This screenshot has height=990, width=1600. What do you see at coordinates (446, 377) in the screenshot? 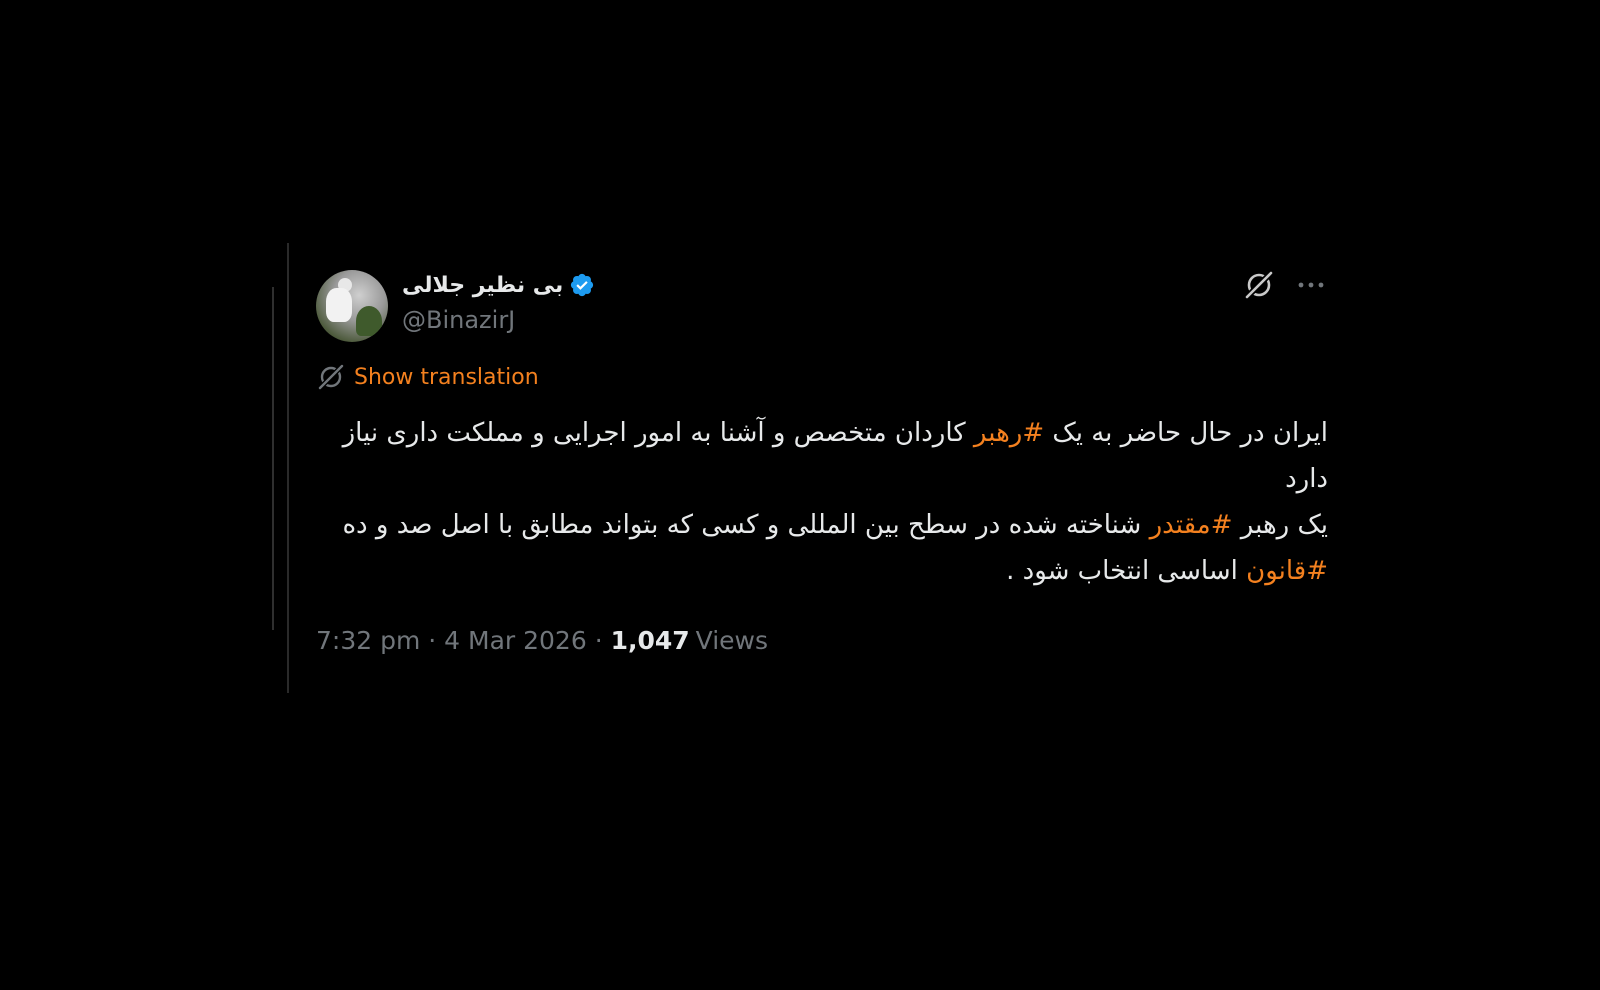
I see `show-translation-link: Show translation` at bounding box center [446, 377].